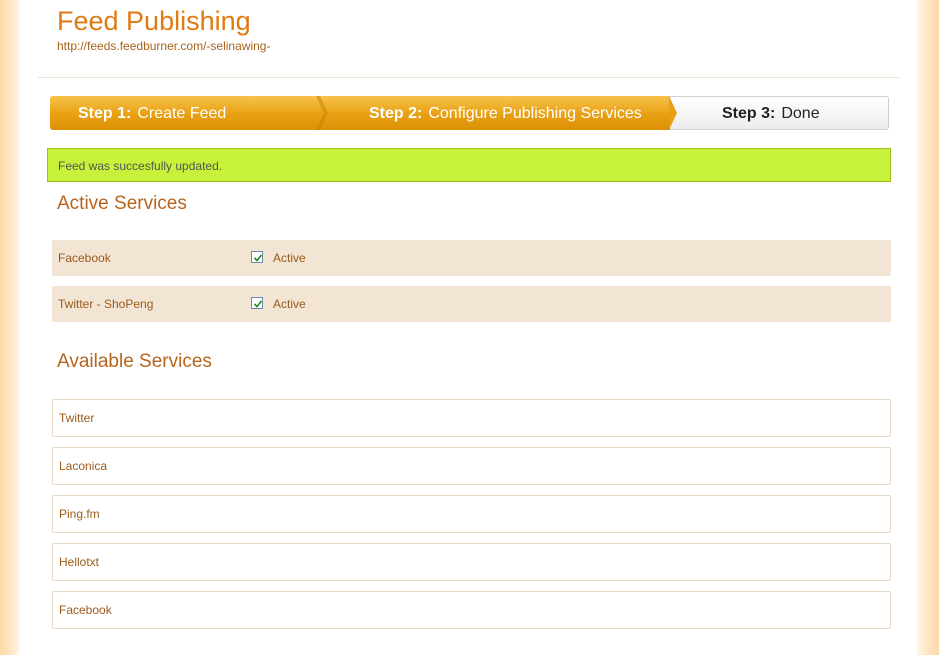 This screenshot has width=939, height=655. I want to click on success-message: Feed was succesfully updated., so click(469, 165).